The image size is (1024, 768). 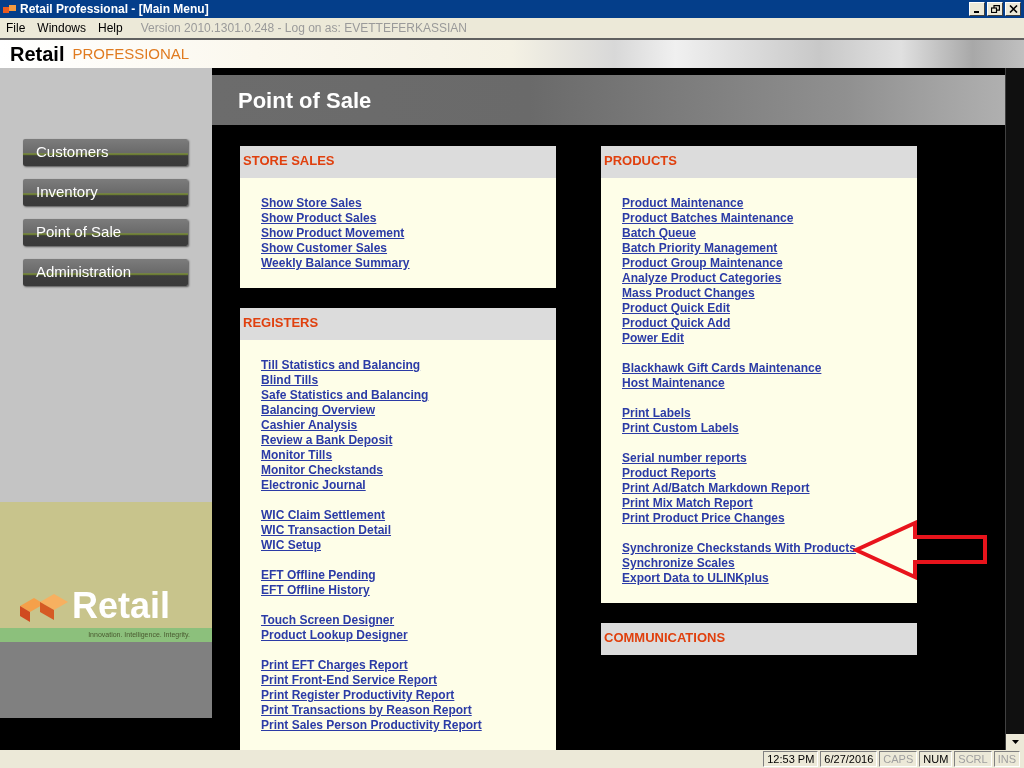 I want to click on menu-link: Electronic Journal, so click(x=313, y=485).